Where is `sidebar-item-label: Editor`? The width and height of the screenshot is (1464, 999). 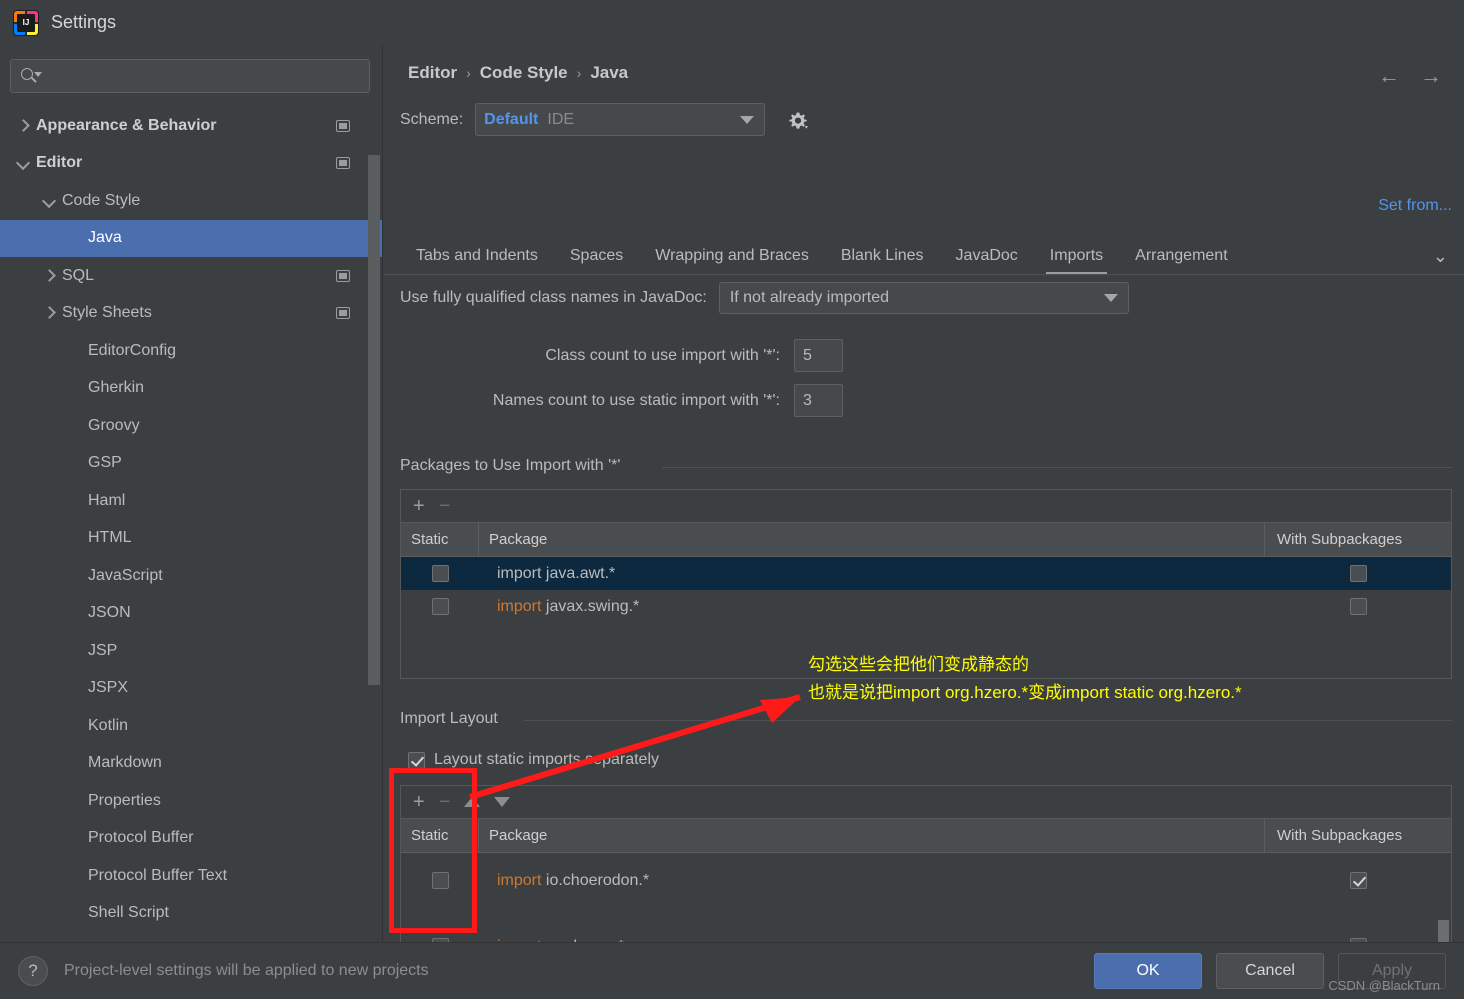
sidebar-item-label: Editor is located at coordinates (59, 163).